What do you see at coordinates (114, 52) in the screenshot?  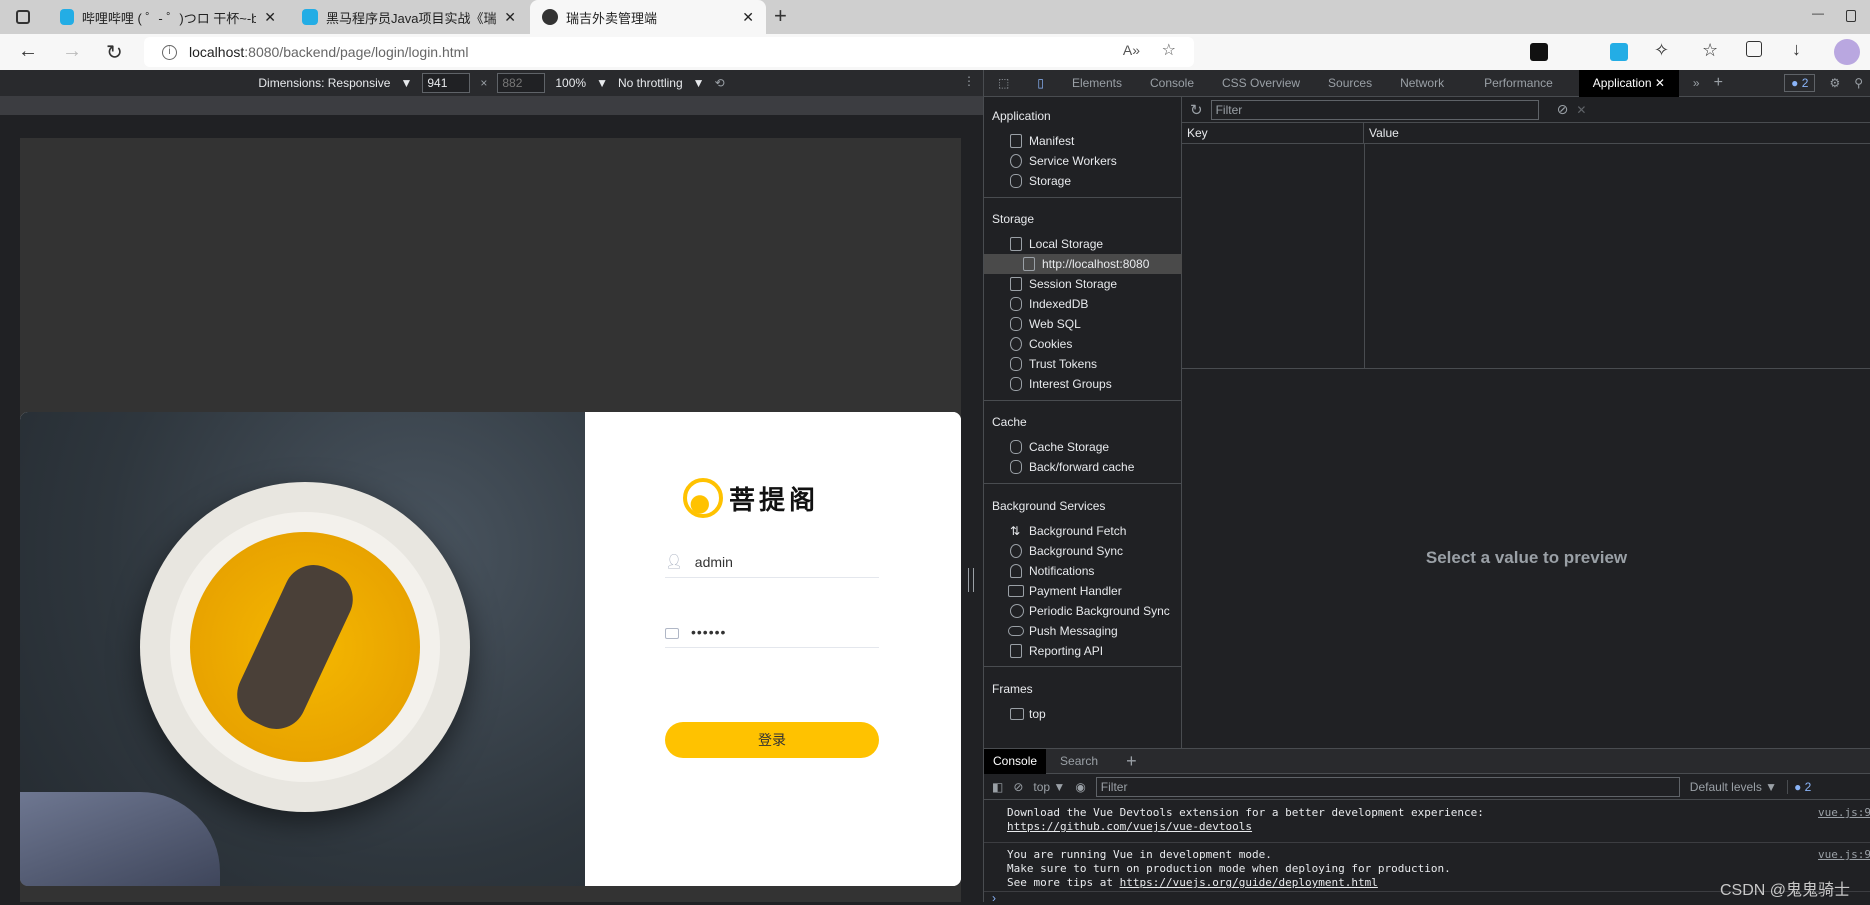 I see `reload-icon: ↻` at bounding box center [114, 52].